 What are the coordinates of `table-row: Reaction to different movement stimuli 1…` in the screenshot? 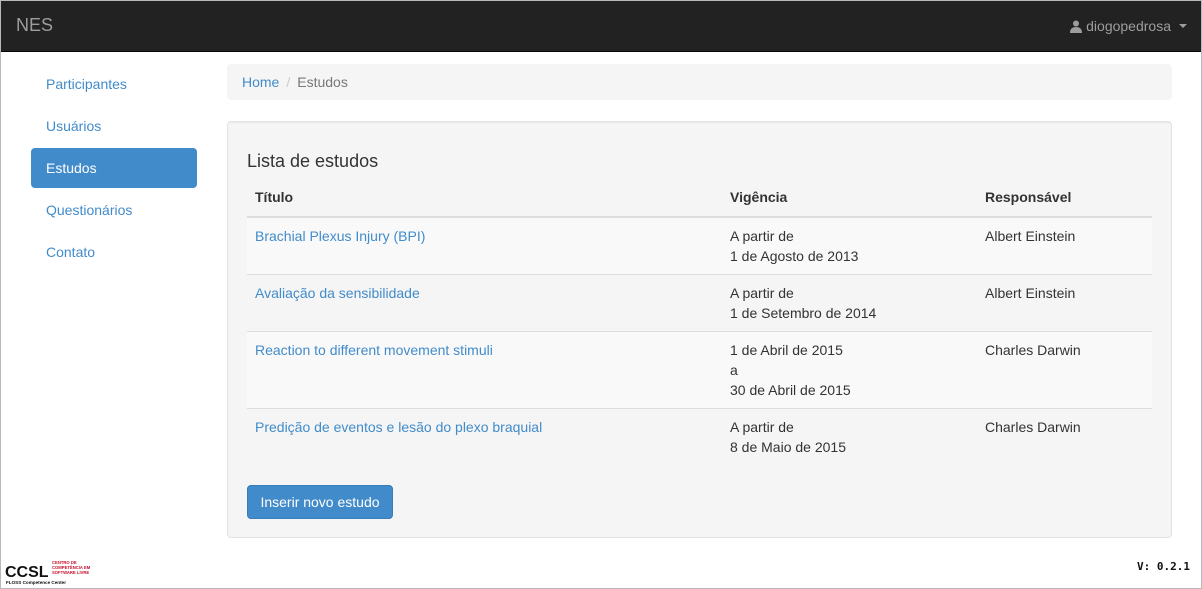 It's located at (699, 370).